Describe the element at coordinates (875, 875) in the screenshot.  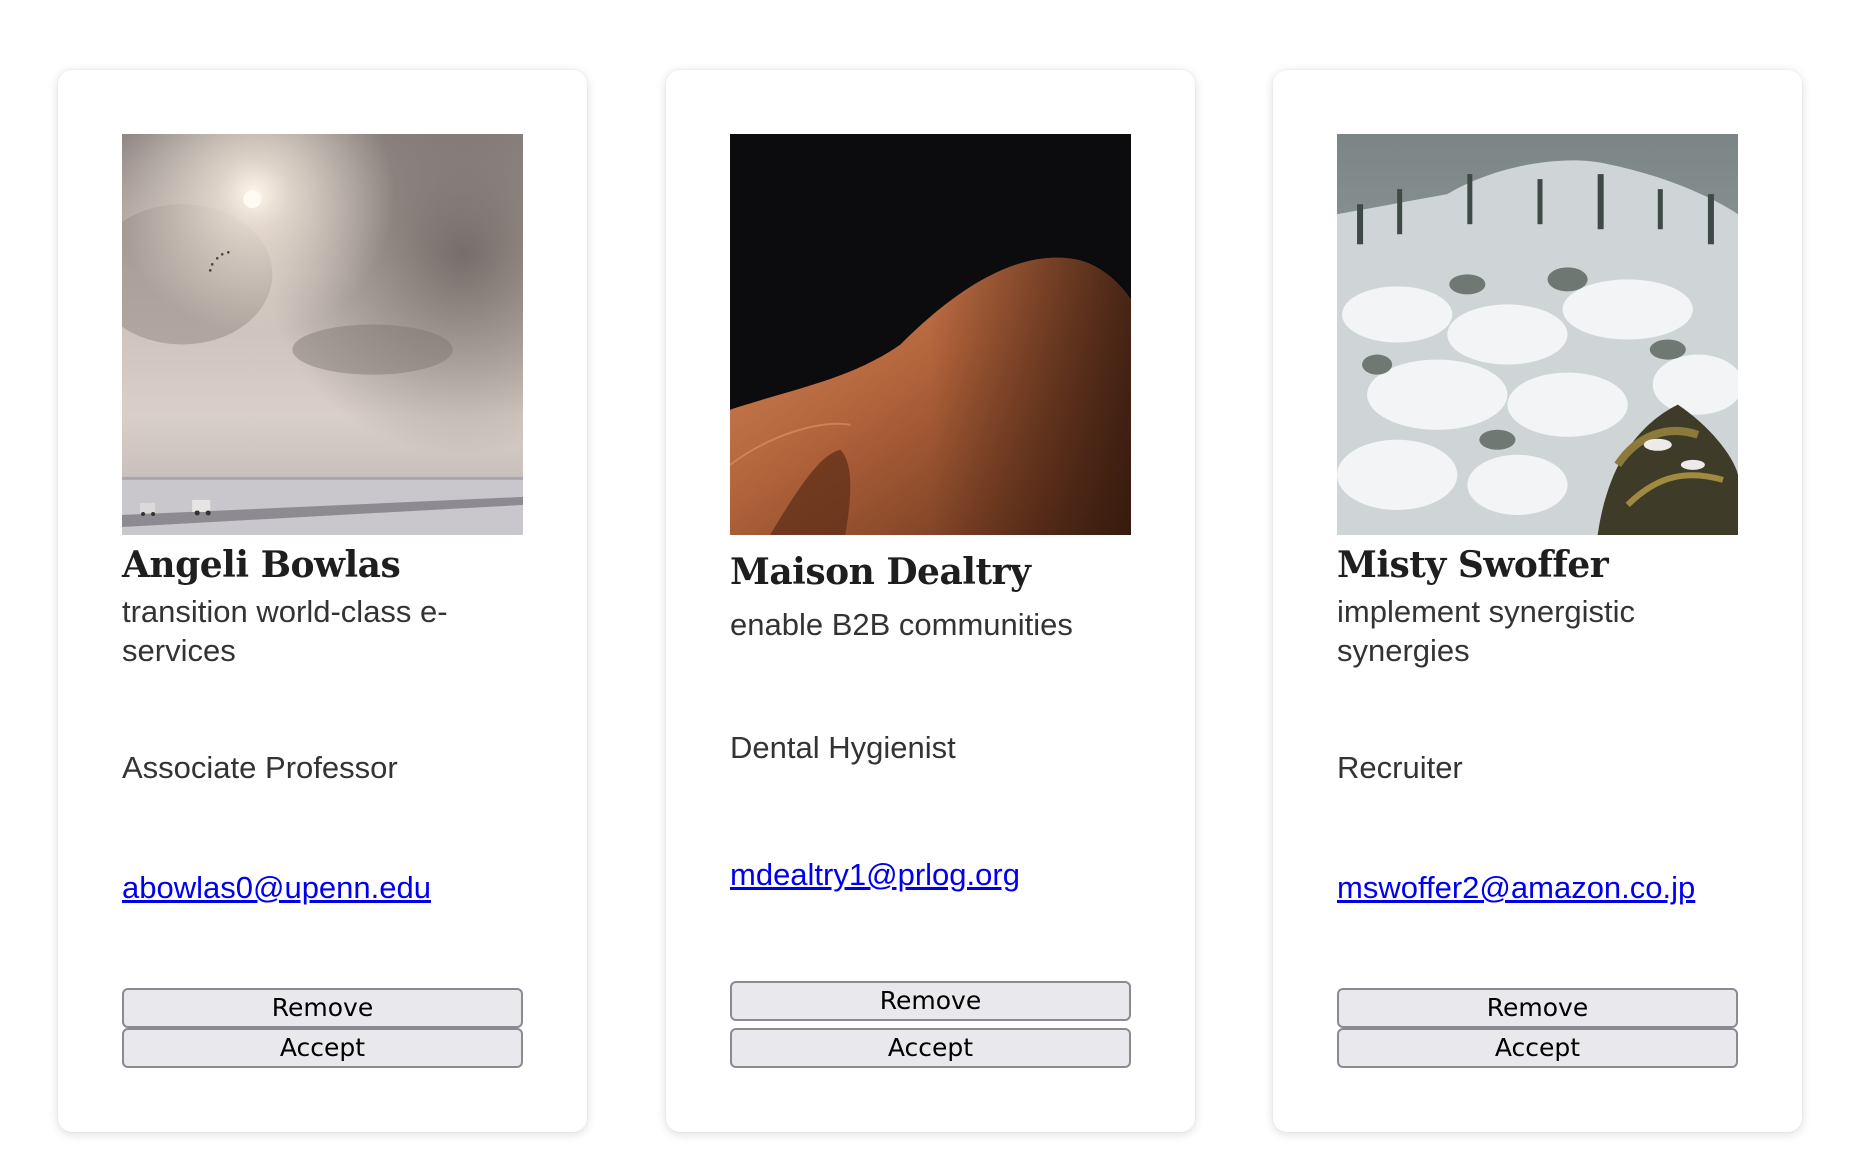
I see `profile-email-link: mdealtry1@prlog.org` at that location.